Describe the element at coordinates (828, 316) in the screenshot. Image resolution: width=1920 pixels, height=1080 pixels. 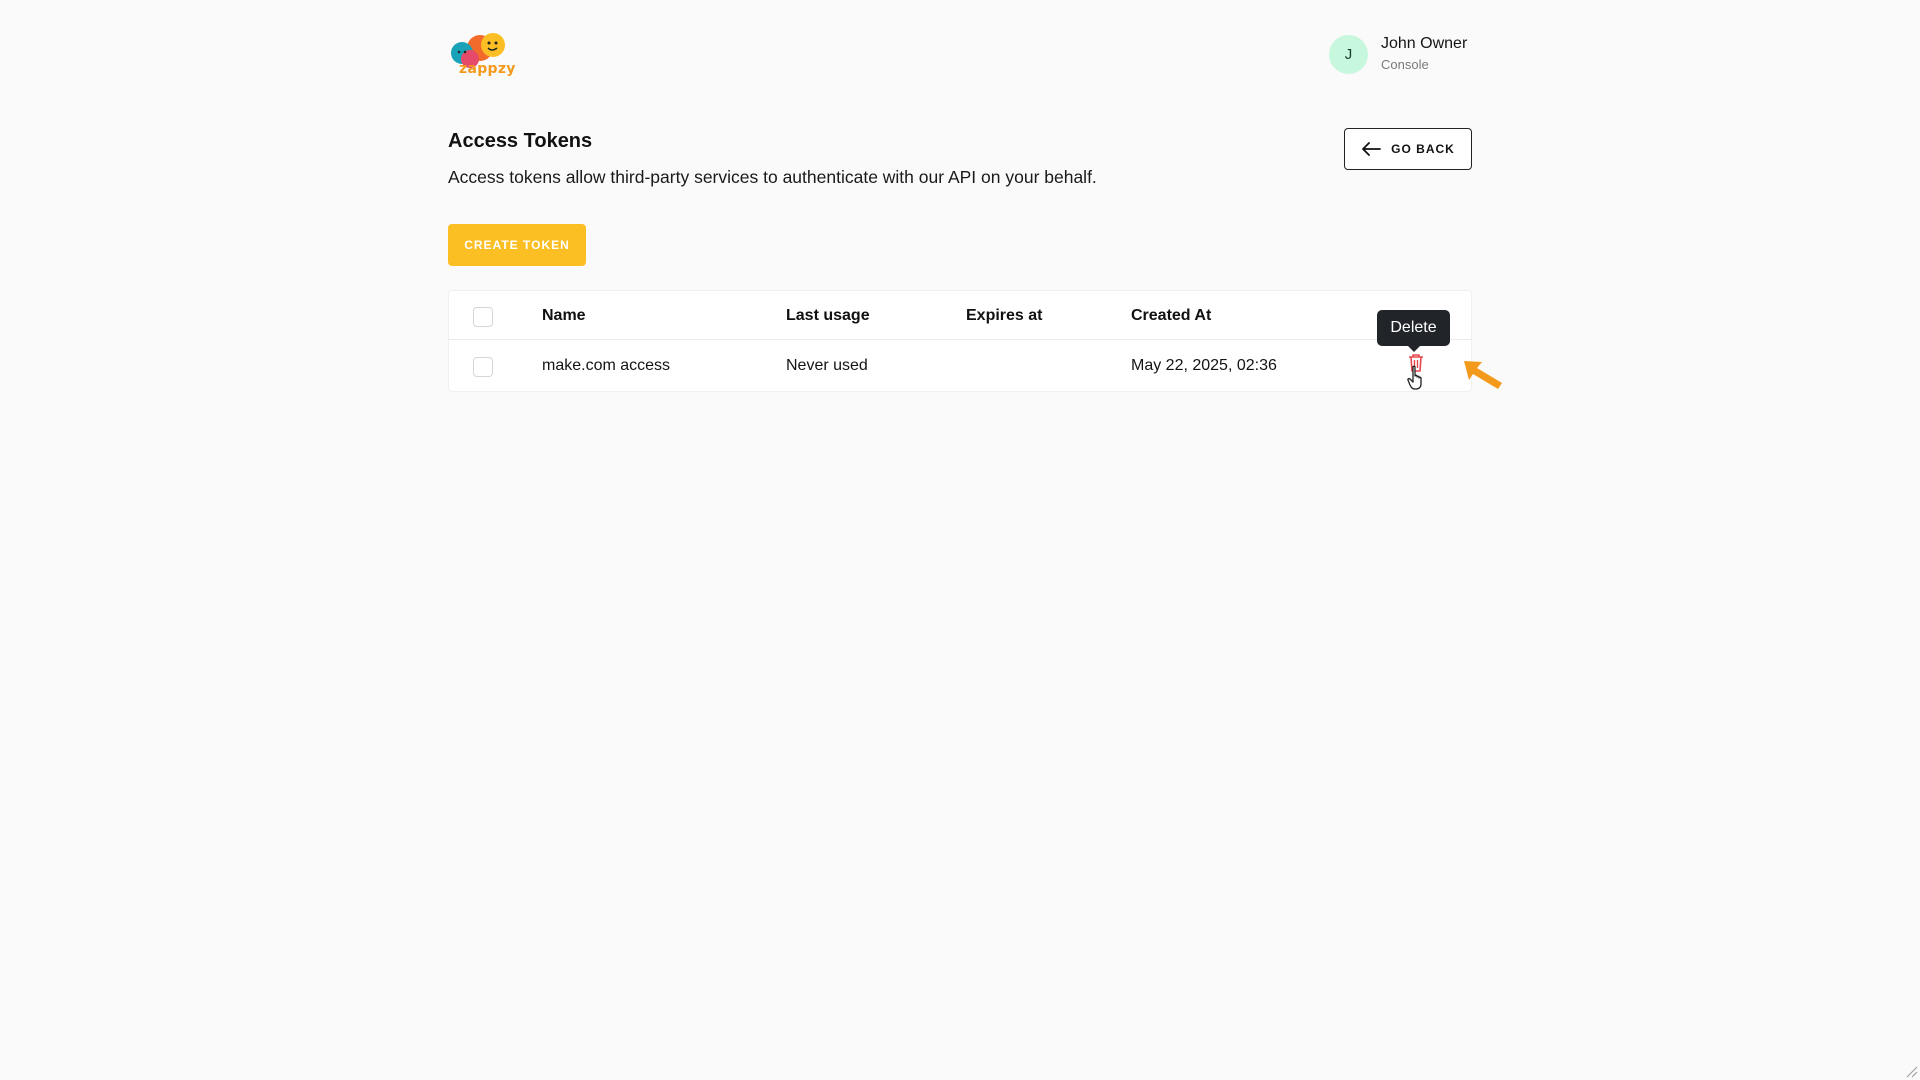
I see `column-header-last-usage: Last usage` at that location.